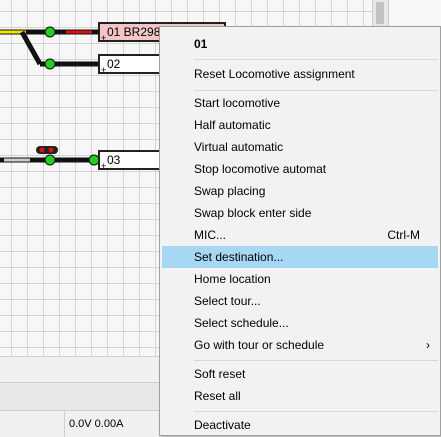 The image size is (441, 437). I want to click on status-cell-empty, so click(32, 424).